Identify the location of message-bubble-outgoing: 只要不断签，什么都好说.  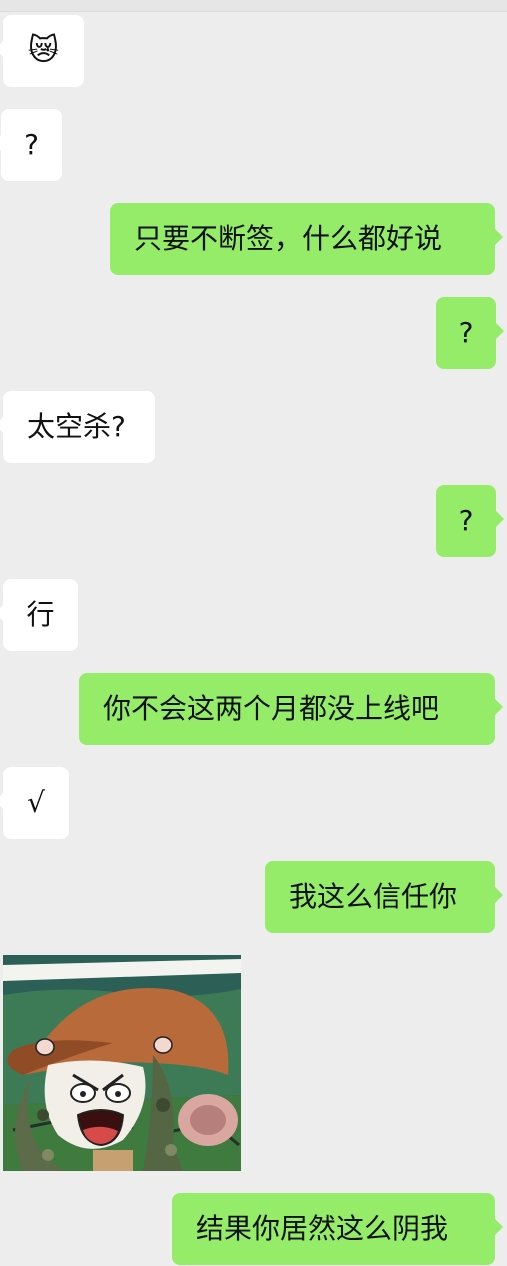
(306, 239).